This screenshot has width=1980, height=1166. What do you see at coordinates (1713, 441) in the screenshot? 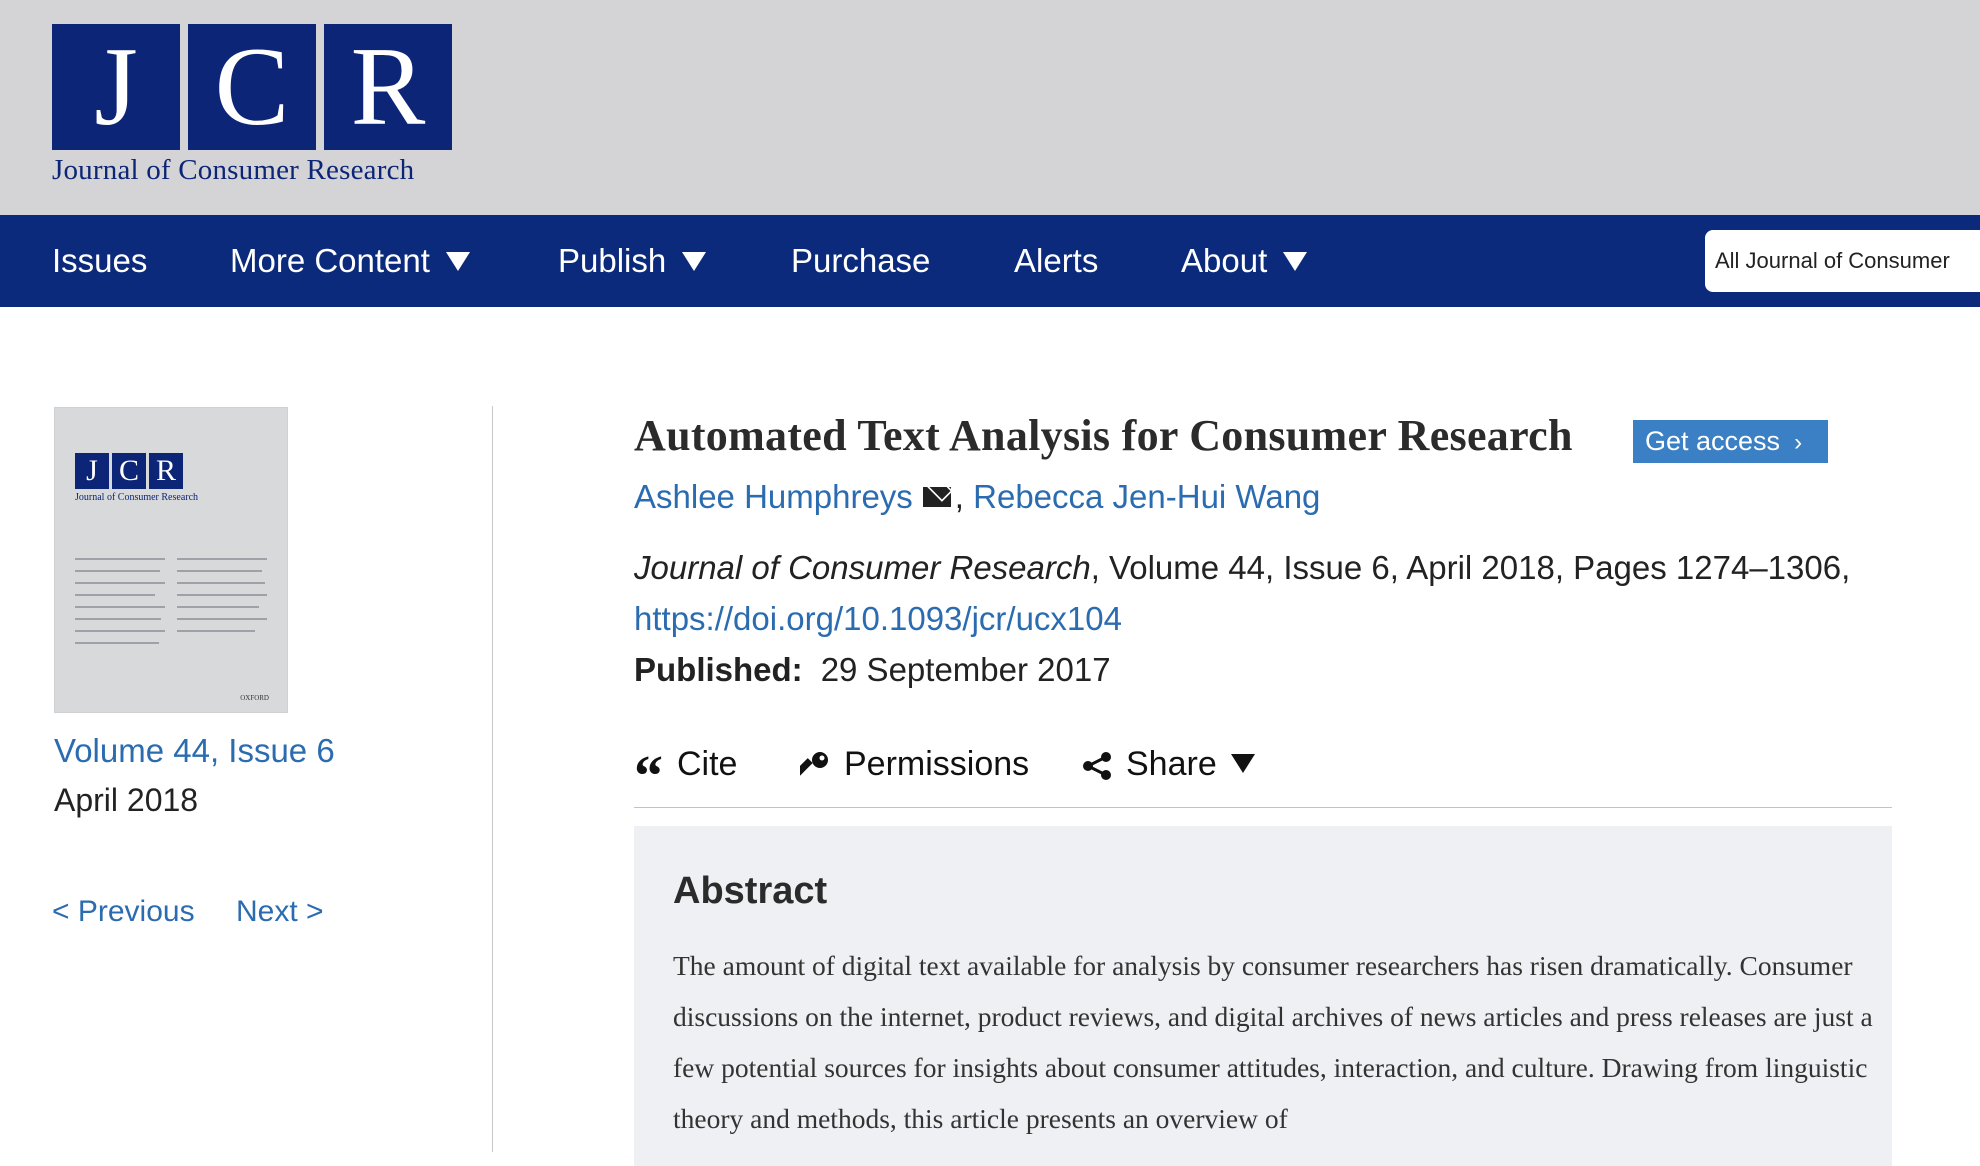
I see `get-access-label: Get access` at bounding box center [1713, 441].